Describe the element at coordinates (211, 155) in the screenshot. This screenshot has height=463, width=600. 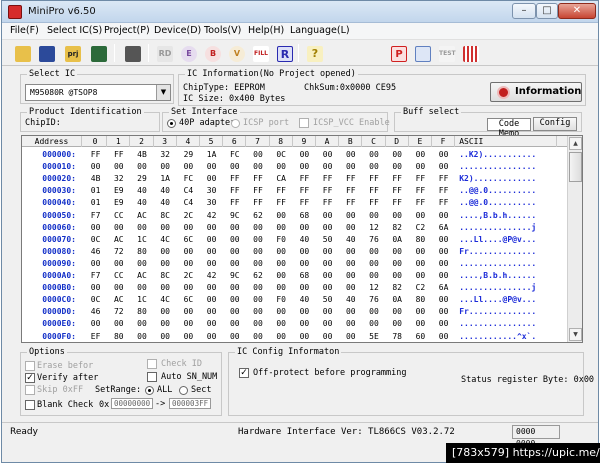
I see `hex-byte-cell: 1A` at that location.